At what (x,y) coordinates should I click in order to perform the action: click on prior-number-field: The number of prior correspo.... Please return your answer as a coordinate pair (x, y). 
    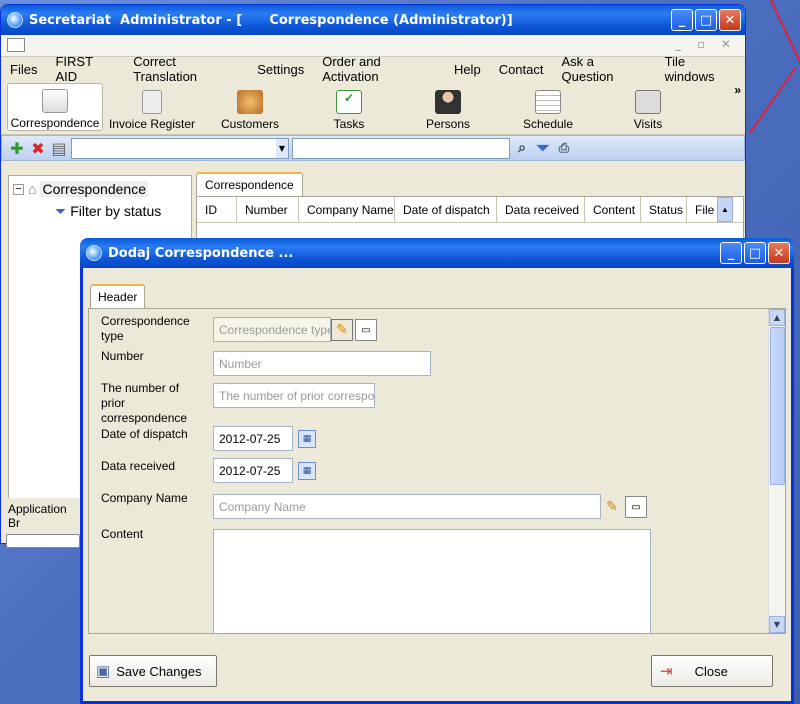
    Looking at the image, I should click on (294, 395).